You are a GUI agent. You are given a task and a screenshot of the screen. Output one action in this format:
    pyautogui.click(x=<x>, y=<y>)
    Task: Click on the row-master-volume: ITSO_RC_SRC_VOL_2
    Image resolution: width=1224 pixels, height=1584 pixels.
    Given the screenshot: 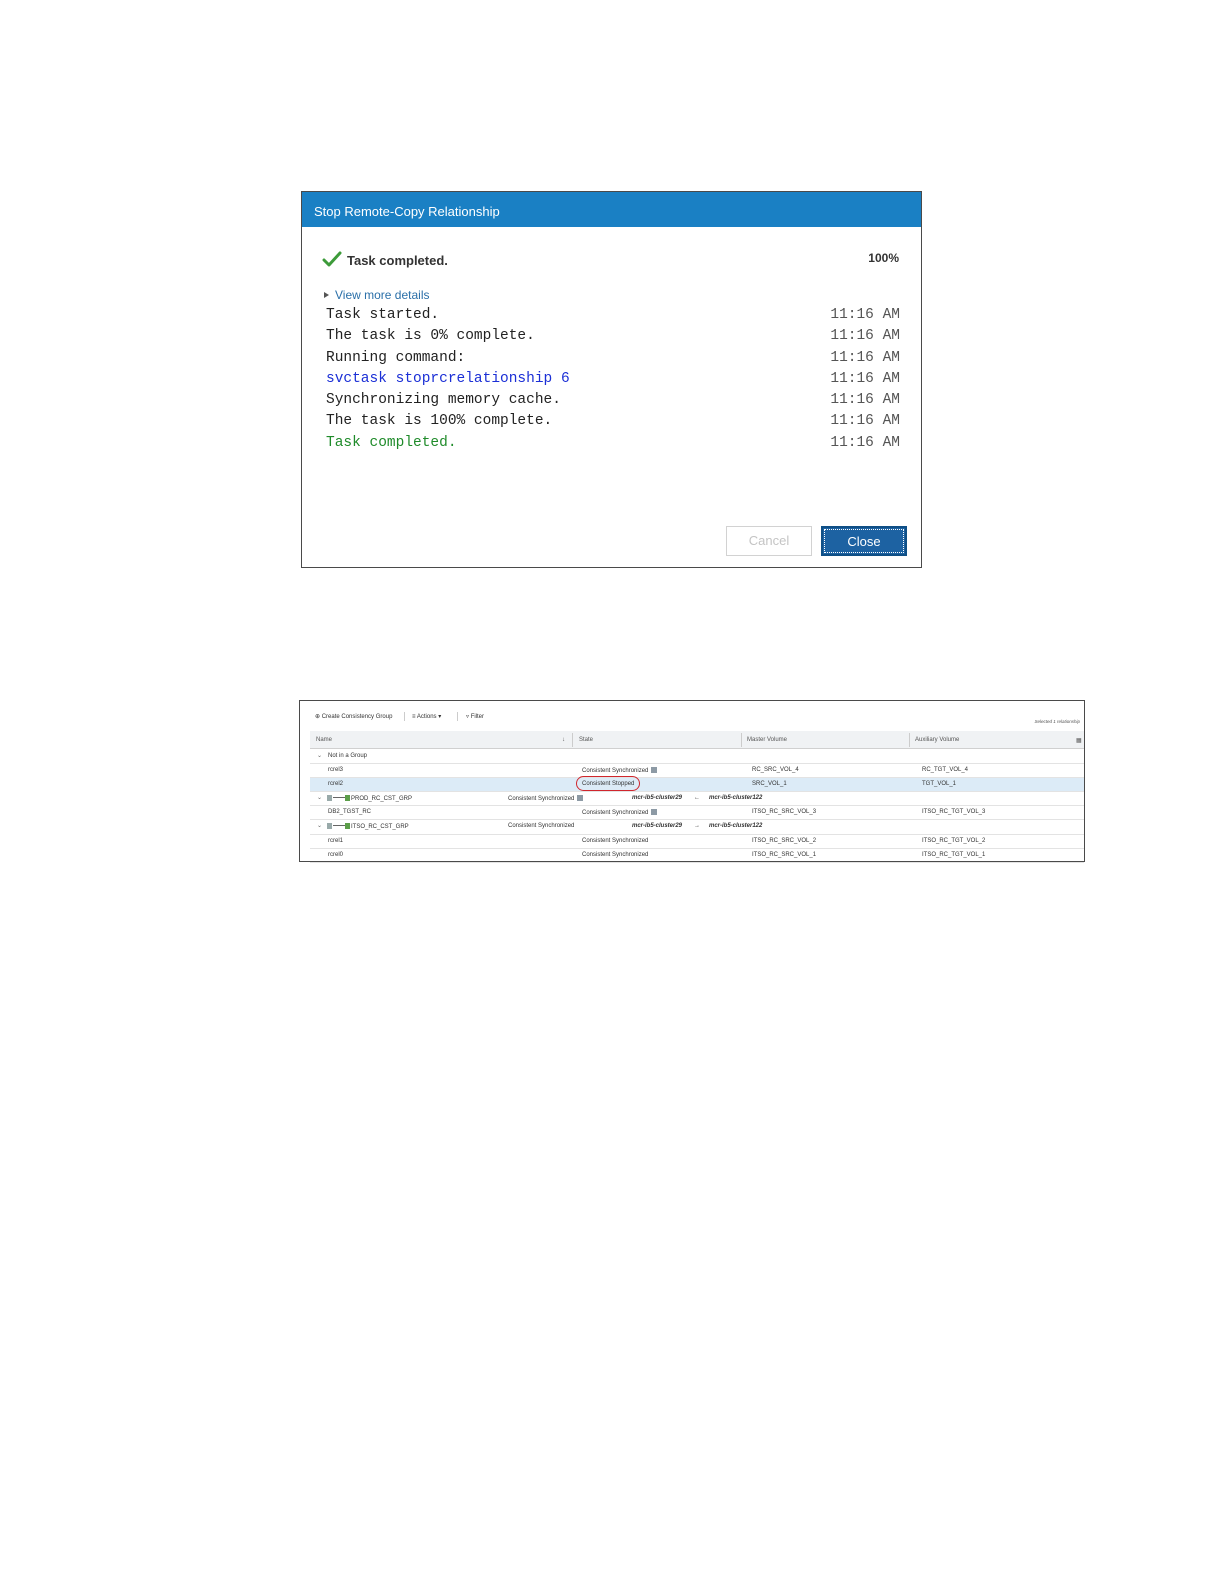 What is the action you would take?
    pyautogui.click(x=784, y=840)
    